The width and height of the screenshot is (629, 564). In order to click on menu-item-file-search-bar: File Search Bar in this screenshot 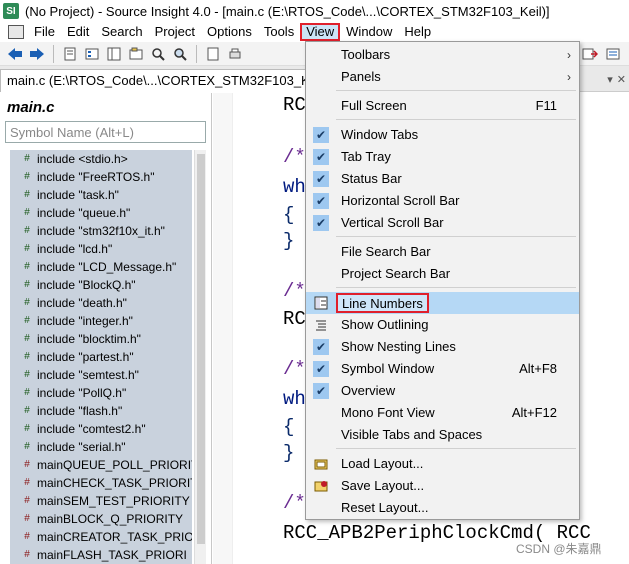, I will do `click(442, 252)`.